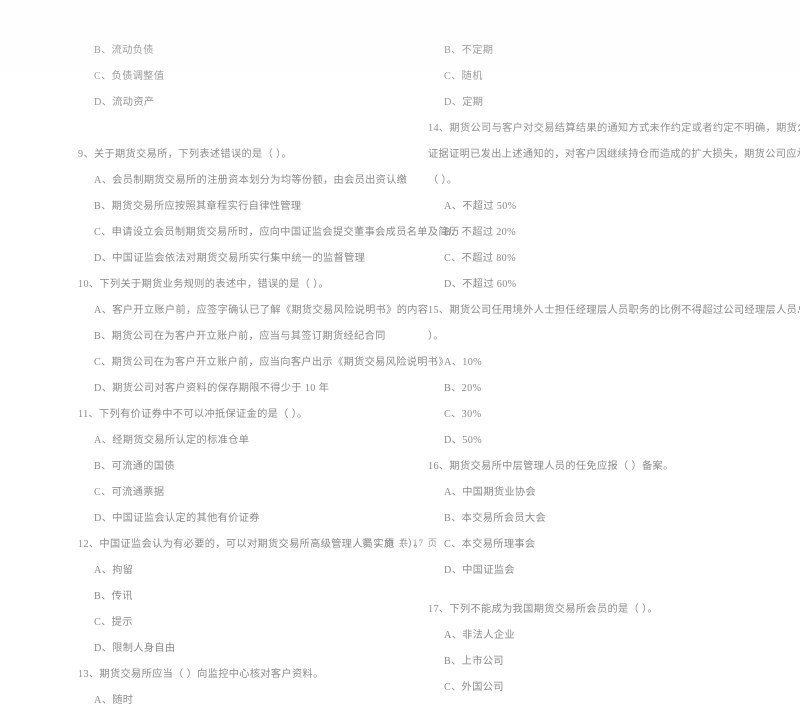  What do you see at coordinates (464, 102) in the screenshot?
I see `option-item: D、定期` at bounding box center [464, 102].